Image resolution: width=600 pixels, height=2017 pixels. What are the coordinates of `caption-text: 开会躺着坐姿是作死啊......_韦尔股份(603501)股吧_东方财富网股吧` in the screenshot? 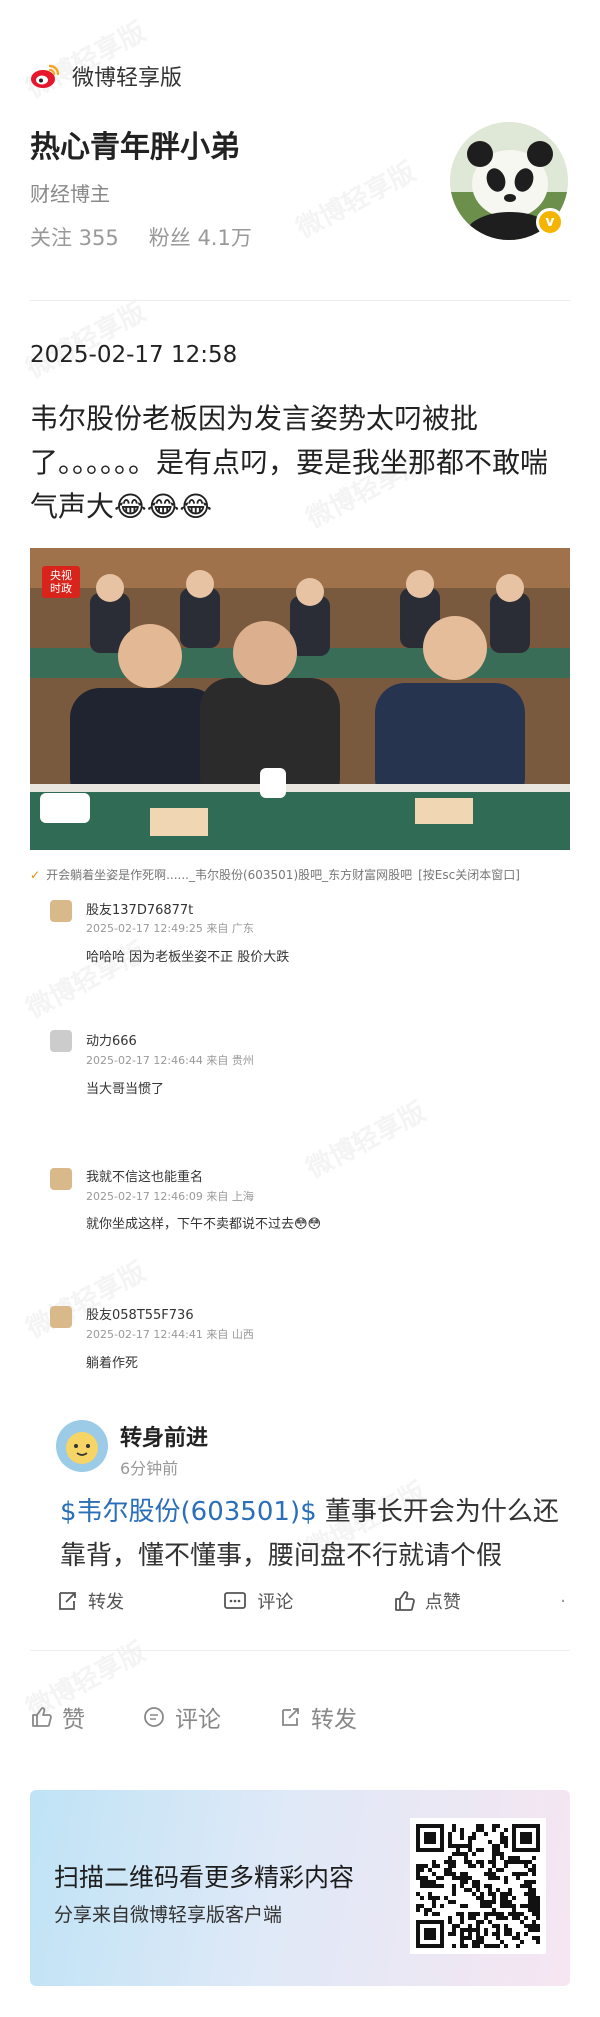 It's located at (229, 875).